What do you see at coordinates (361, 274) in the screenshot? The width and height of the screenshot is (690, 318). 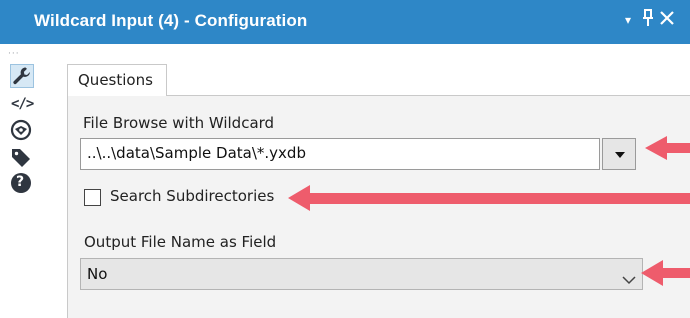 I see `output-file-name-select: No` at bounding box center [361, 274].